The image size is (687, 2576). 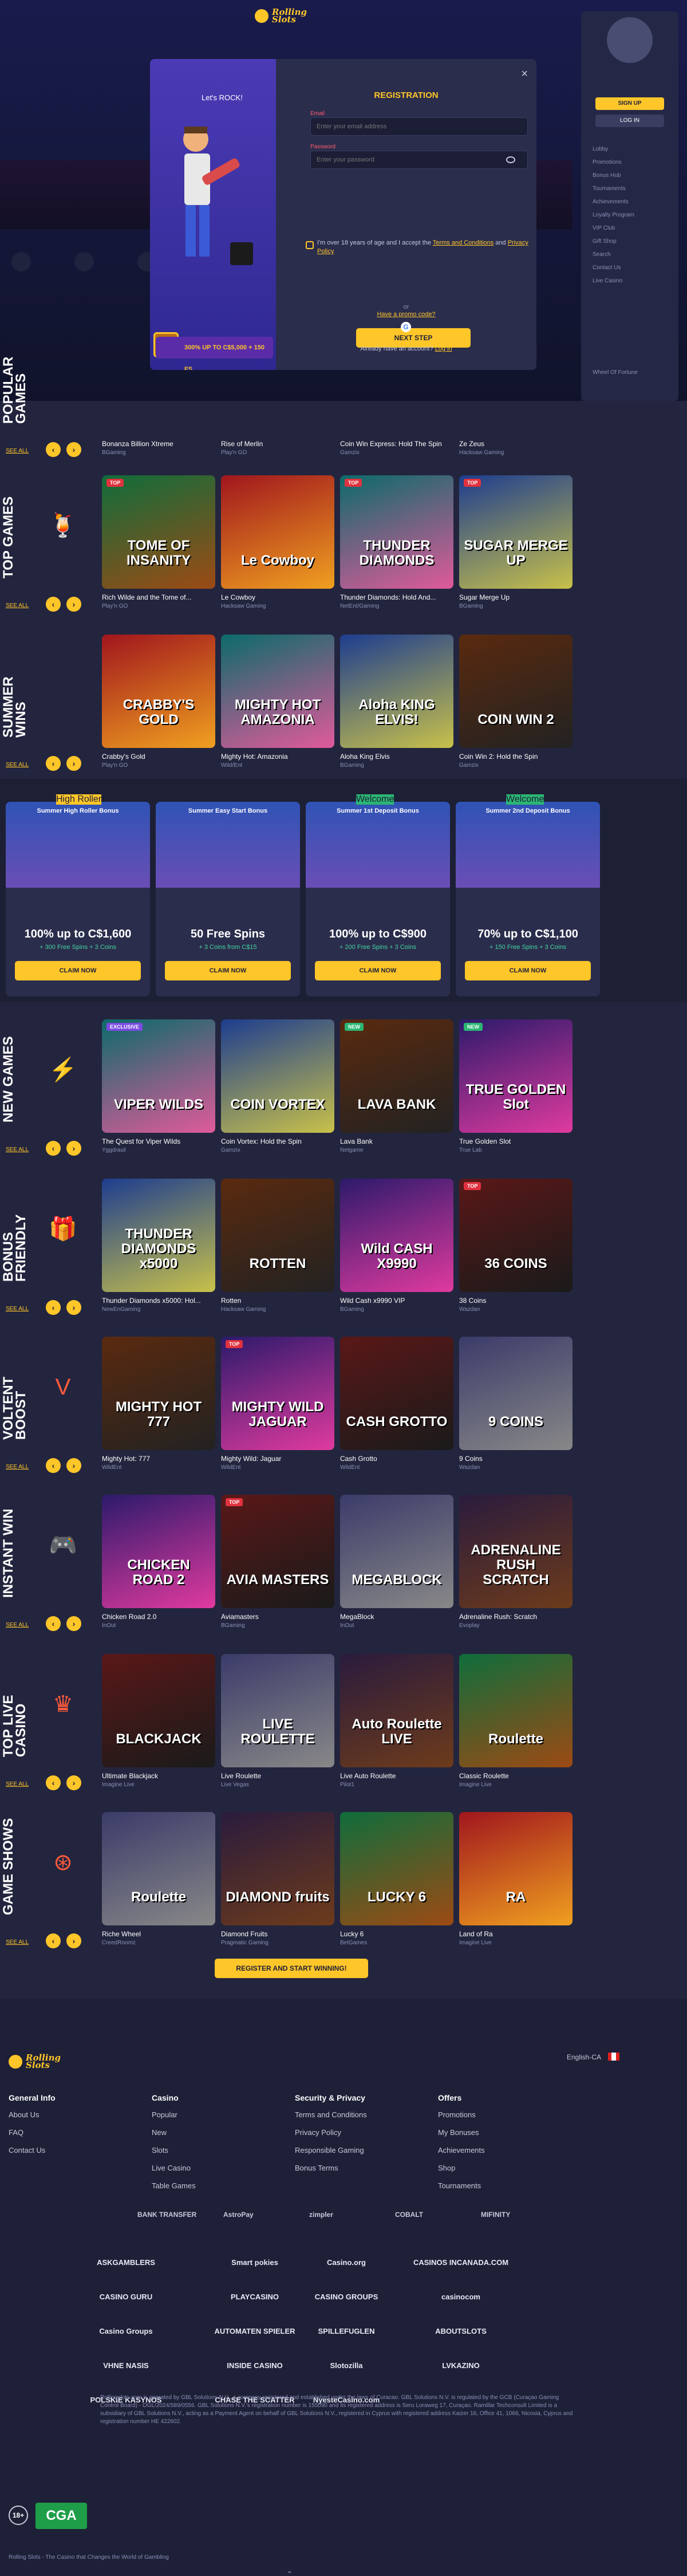 I want to click on footer-link: Shop, so click(x=462, y=2168).